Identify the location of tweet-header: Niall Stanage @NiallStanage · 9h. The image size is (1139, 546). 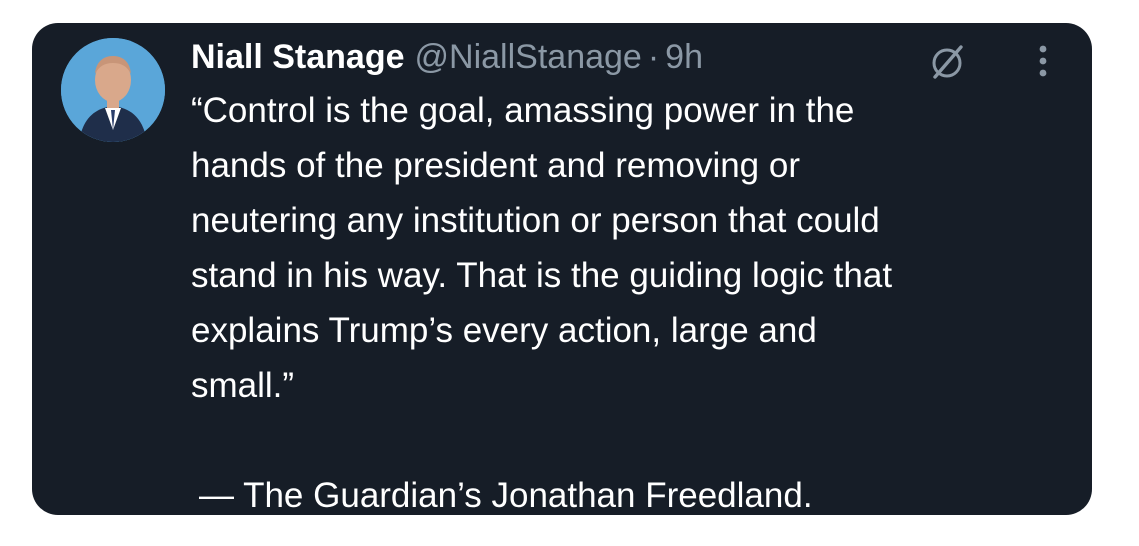
(447, 57).